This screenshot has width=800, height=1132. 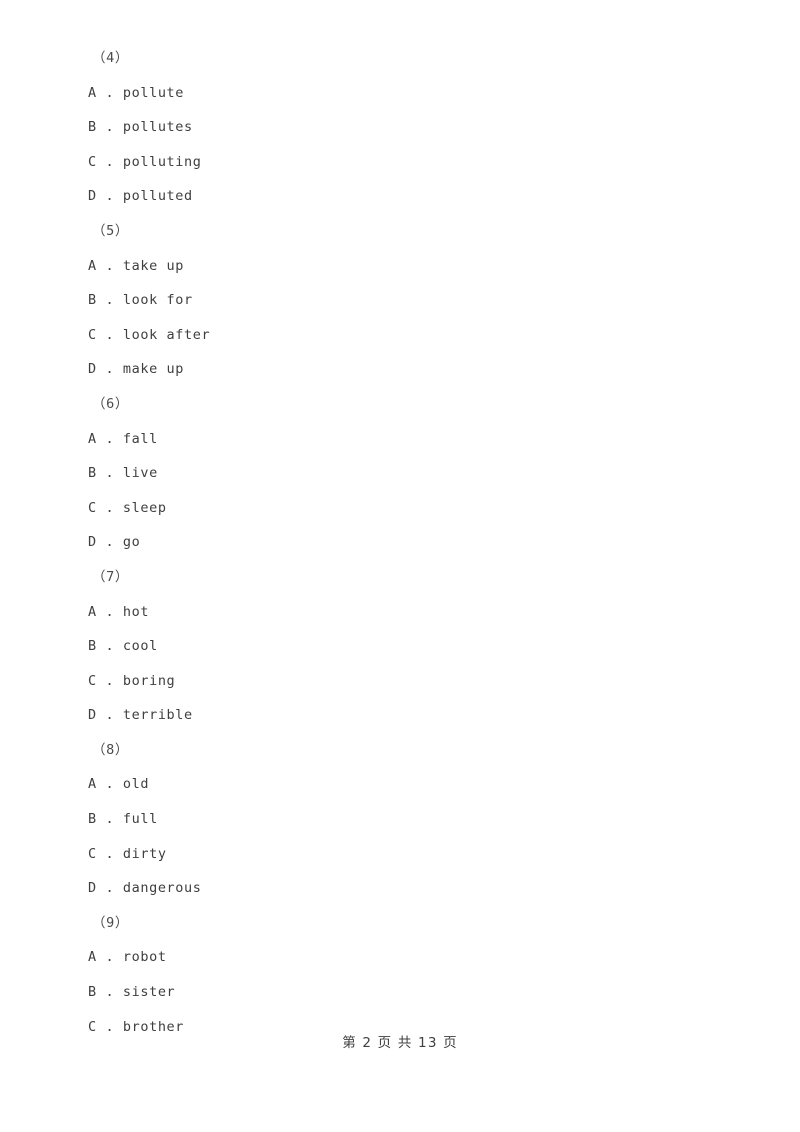 I want to click on answer-option: A . pollute, so click(x=400, y=93).